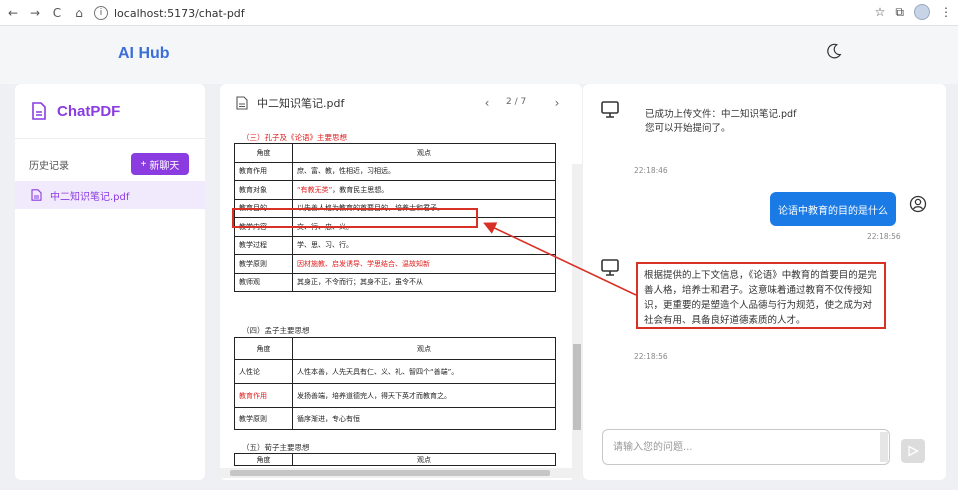 The image size is (958, 490). Describe the element at coordinates (720, 122) in the screenshot. I see `bot-message: 已成功上传文件：中二知识笔记.pdf 您可以开始提问了。` at that location.